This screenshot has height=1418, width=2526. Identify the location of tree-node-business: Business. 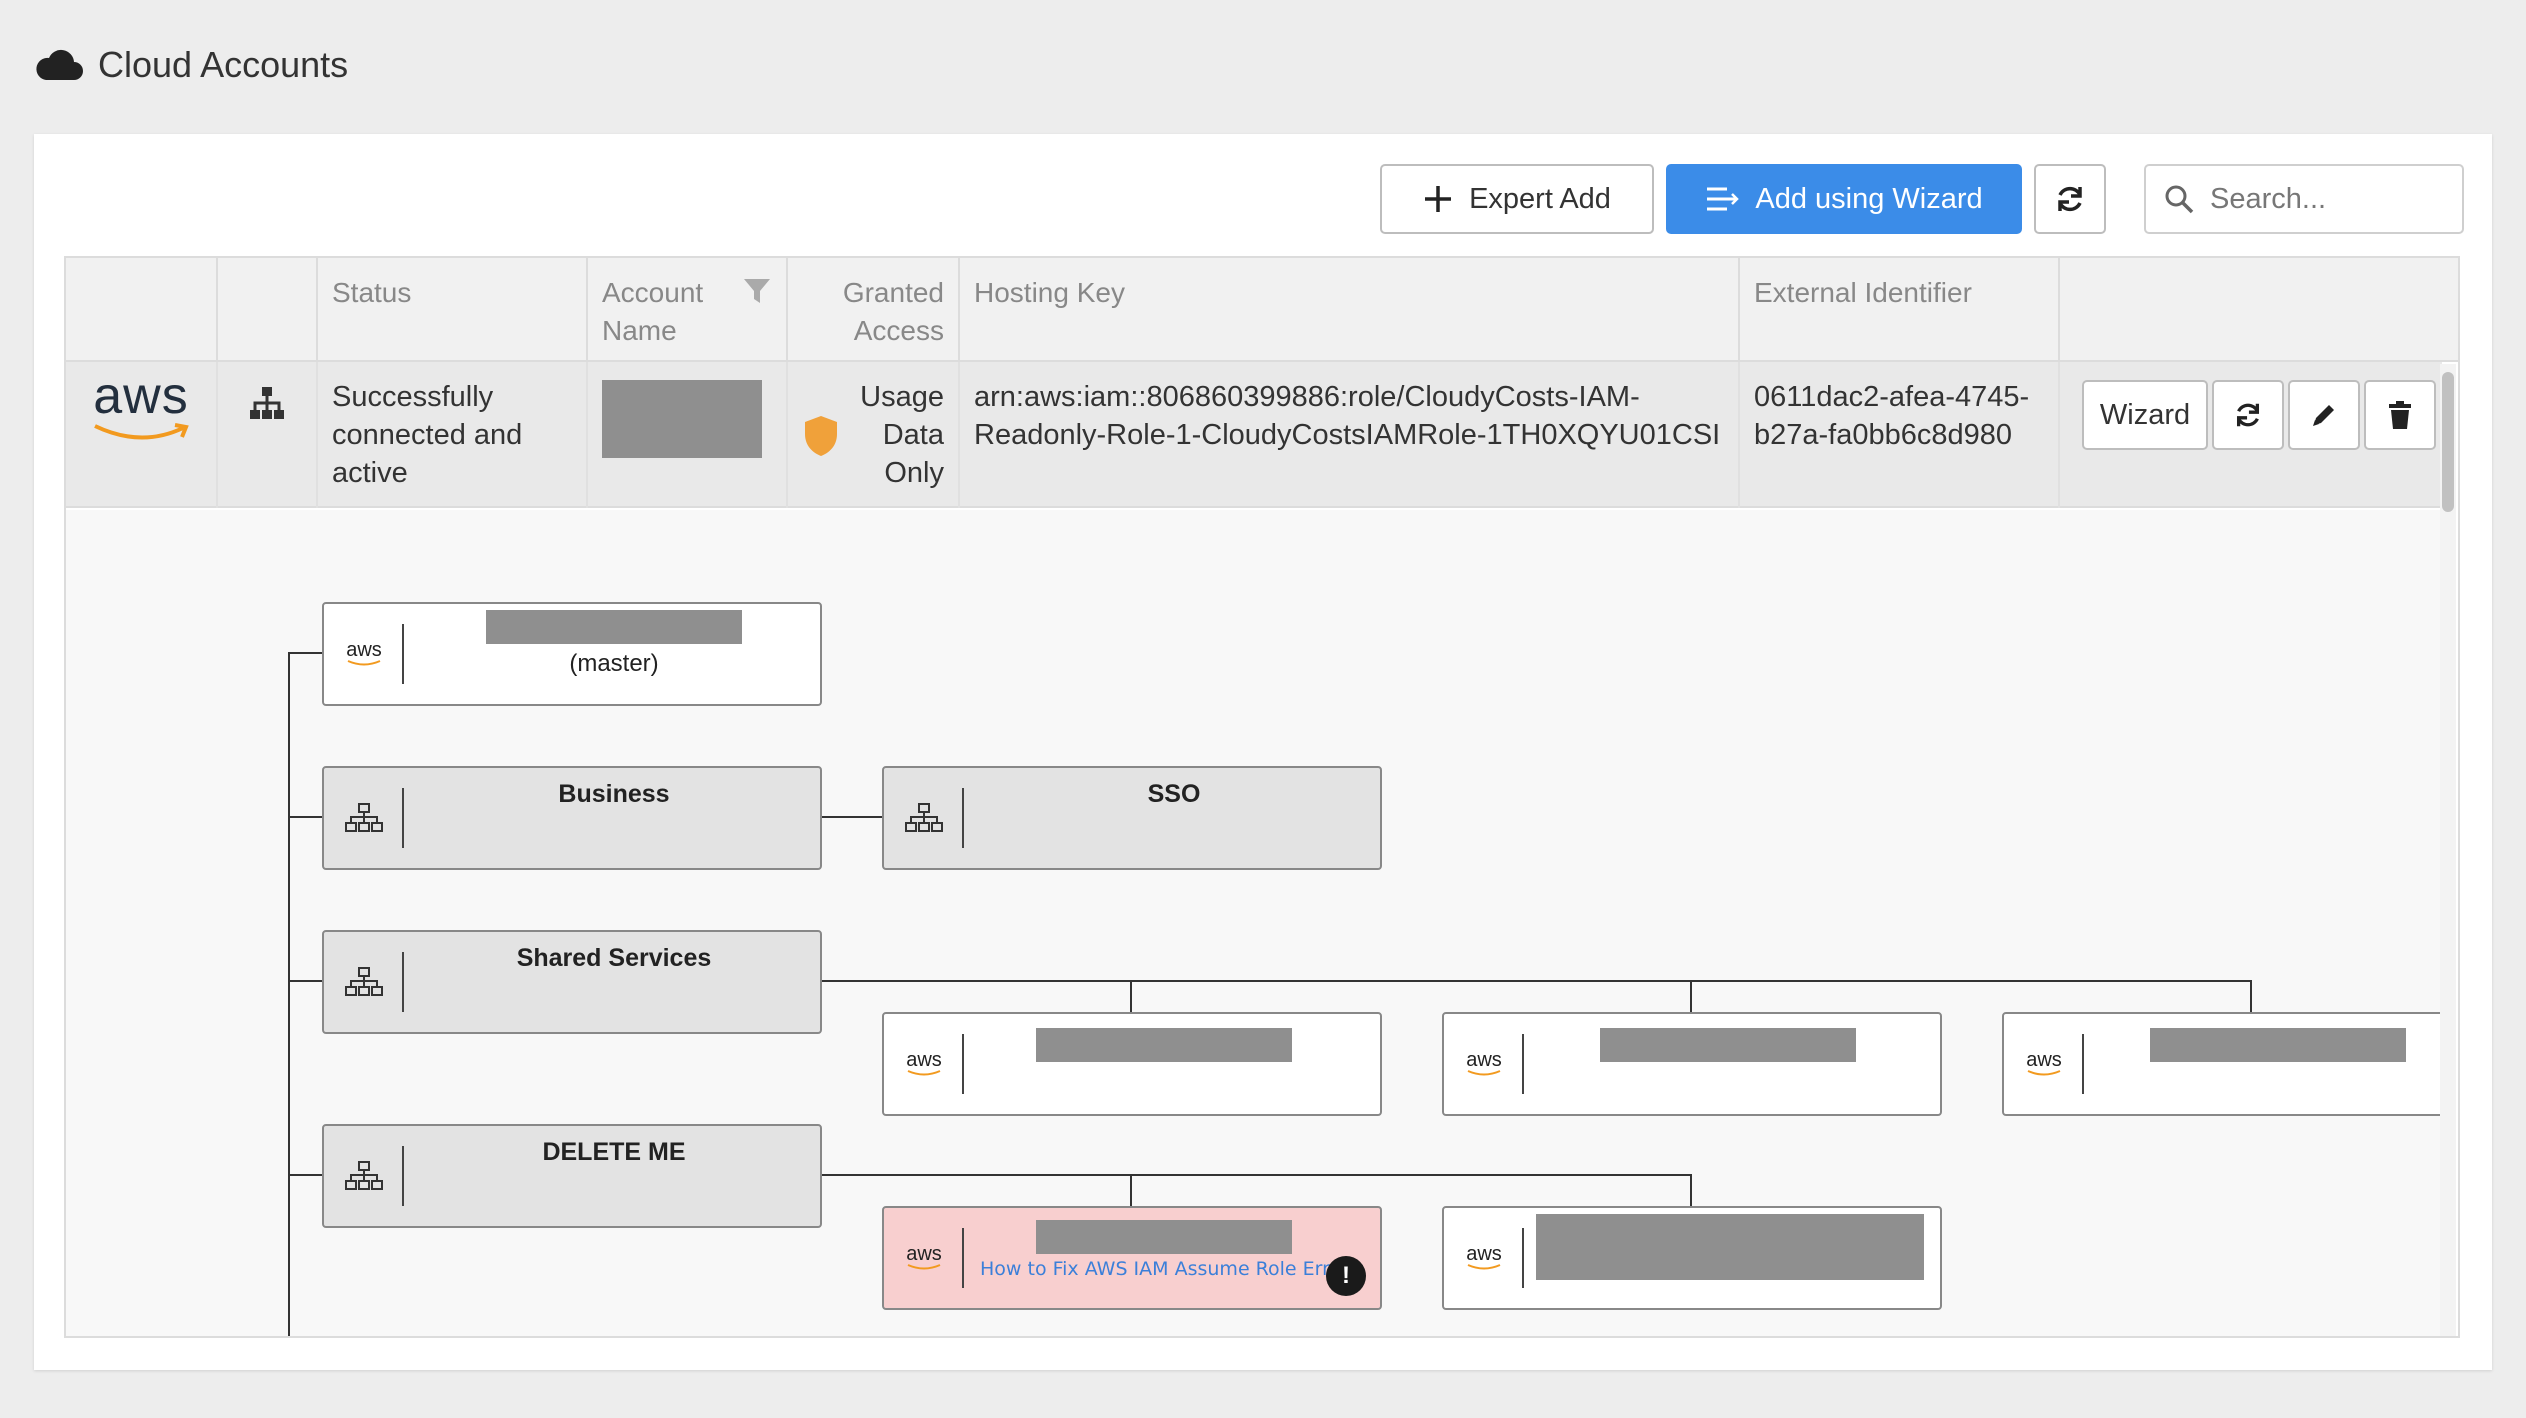
(572, 818).